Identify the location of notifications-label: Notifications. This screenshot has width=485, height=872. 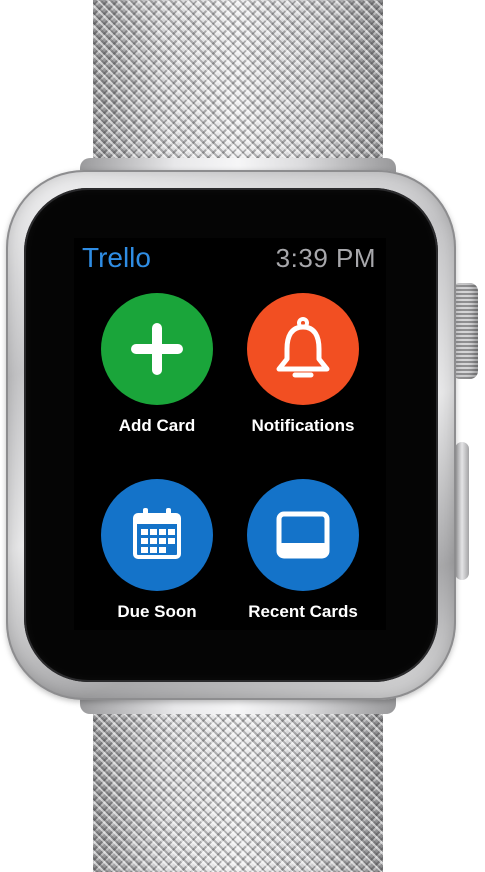
(303, 425).